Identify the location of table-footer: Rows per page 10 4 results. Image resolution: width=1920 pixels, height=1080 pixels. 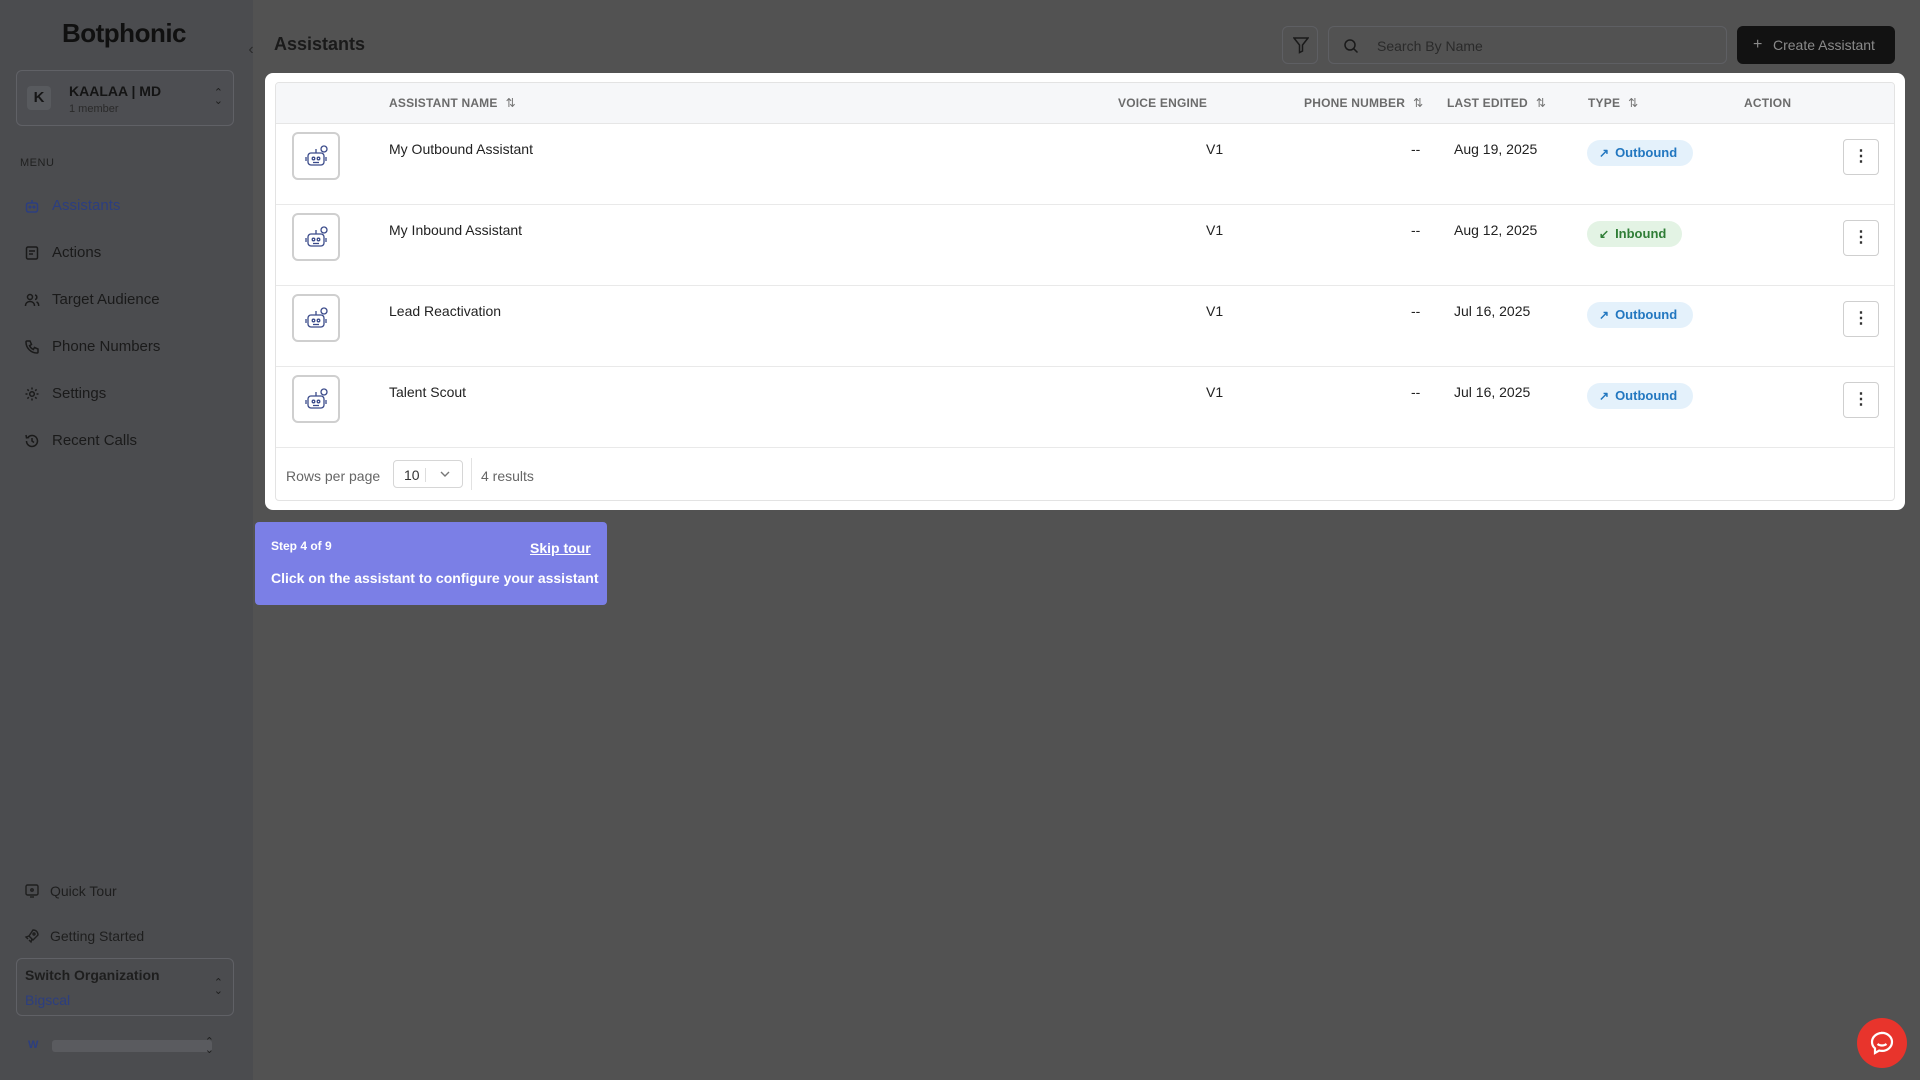
(1085, 474).